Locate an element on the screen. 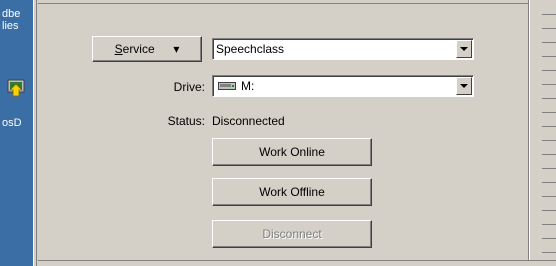  service-menu-button: Service ▾ is located at coordinates (147, 49).